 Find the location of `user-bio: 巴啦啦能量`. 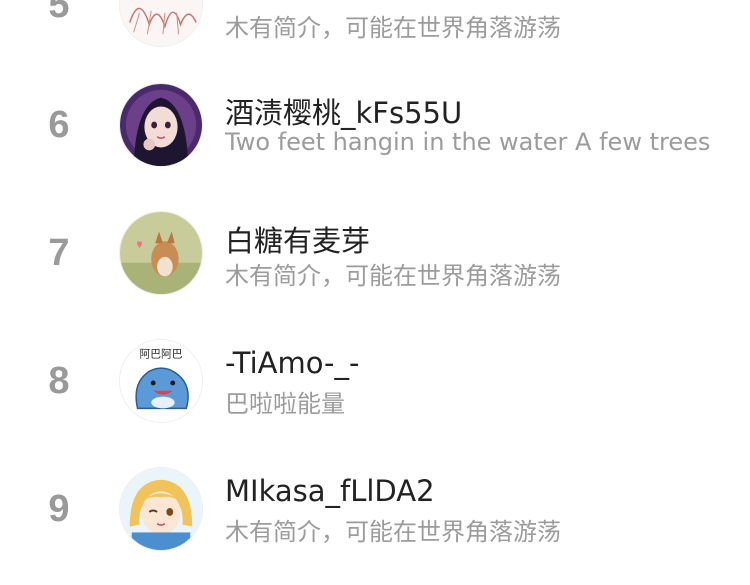

user-bio: 巴啦啦能量 is located at coordinates (285, 404).